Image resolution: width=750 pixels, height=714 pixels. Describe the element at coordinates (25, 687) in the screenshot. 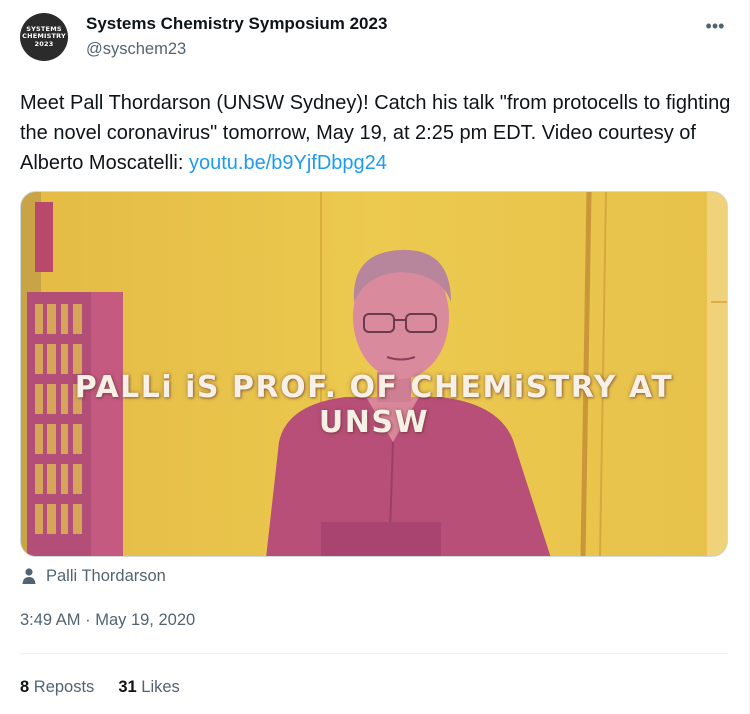

I see `reposts-count: 8` at that location.